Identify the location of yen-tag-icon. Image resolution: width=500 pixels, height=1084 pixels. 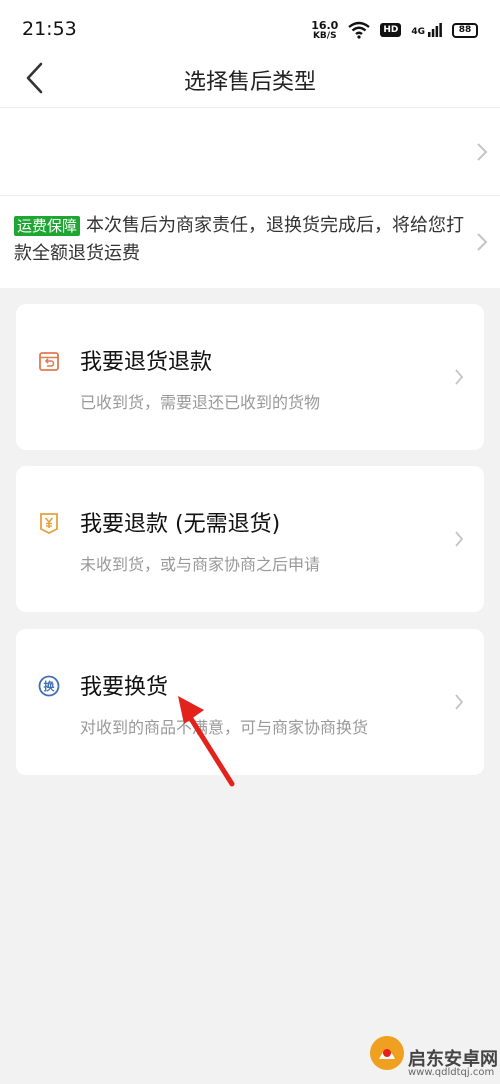
(49, 523).